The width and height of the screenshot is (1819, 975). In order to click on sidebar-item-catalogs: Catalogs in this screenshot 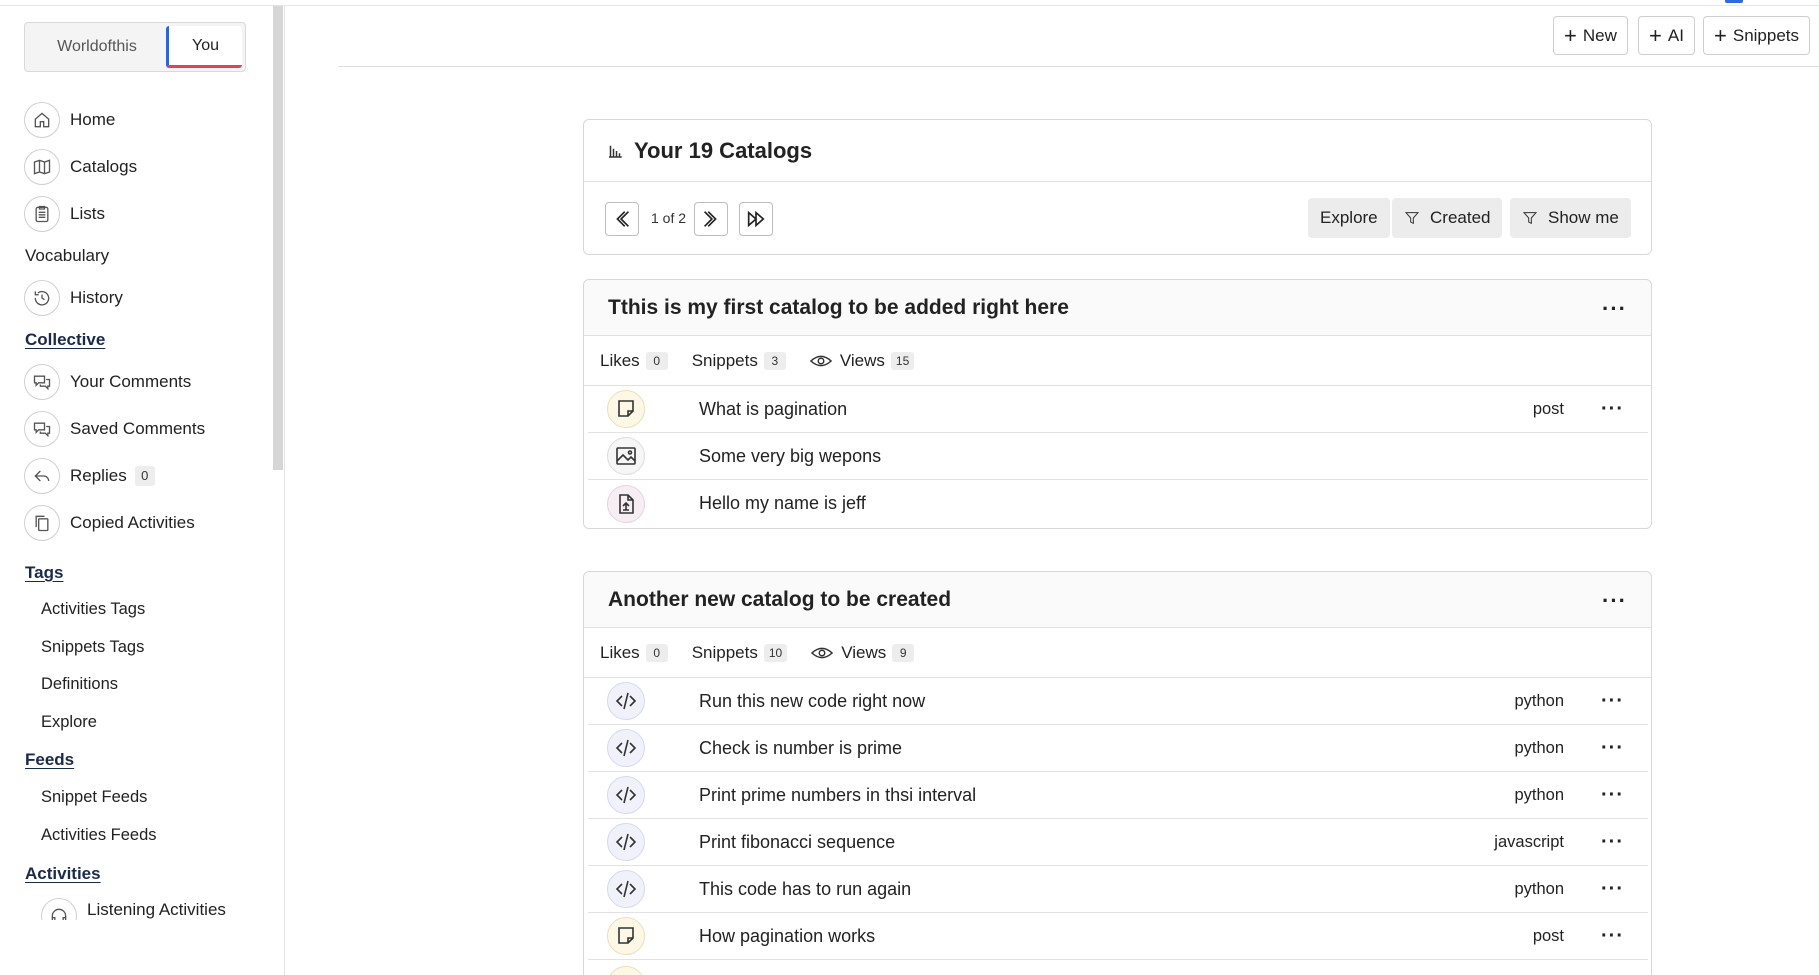, I will do `click(80, 167)`.